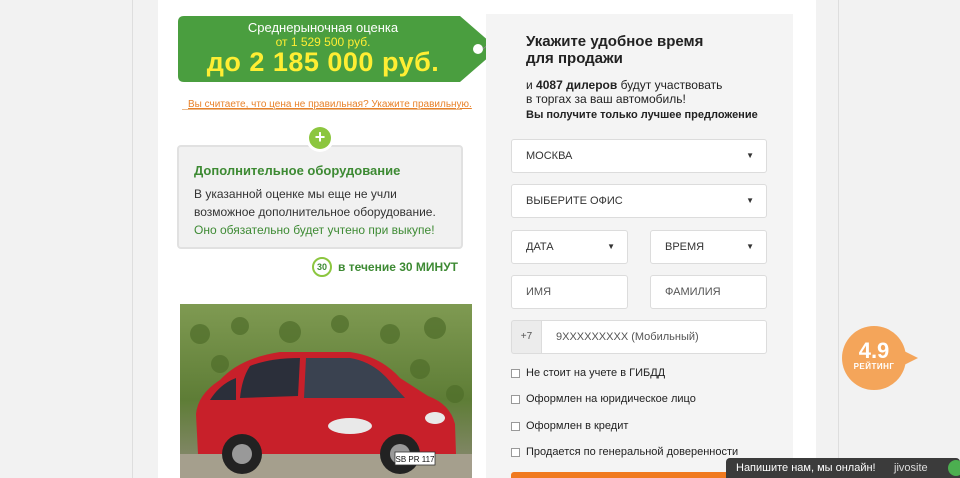  What do you see at coordinates (806, 468) in the screenshot?
I see `chat-text: Напишите нам, мы онлайн!` at bounding box center [806, 468].